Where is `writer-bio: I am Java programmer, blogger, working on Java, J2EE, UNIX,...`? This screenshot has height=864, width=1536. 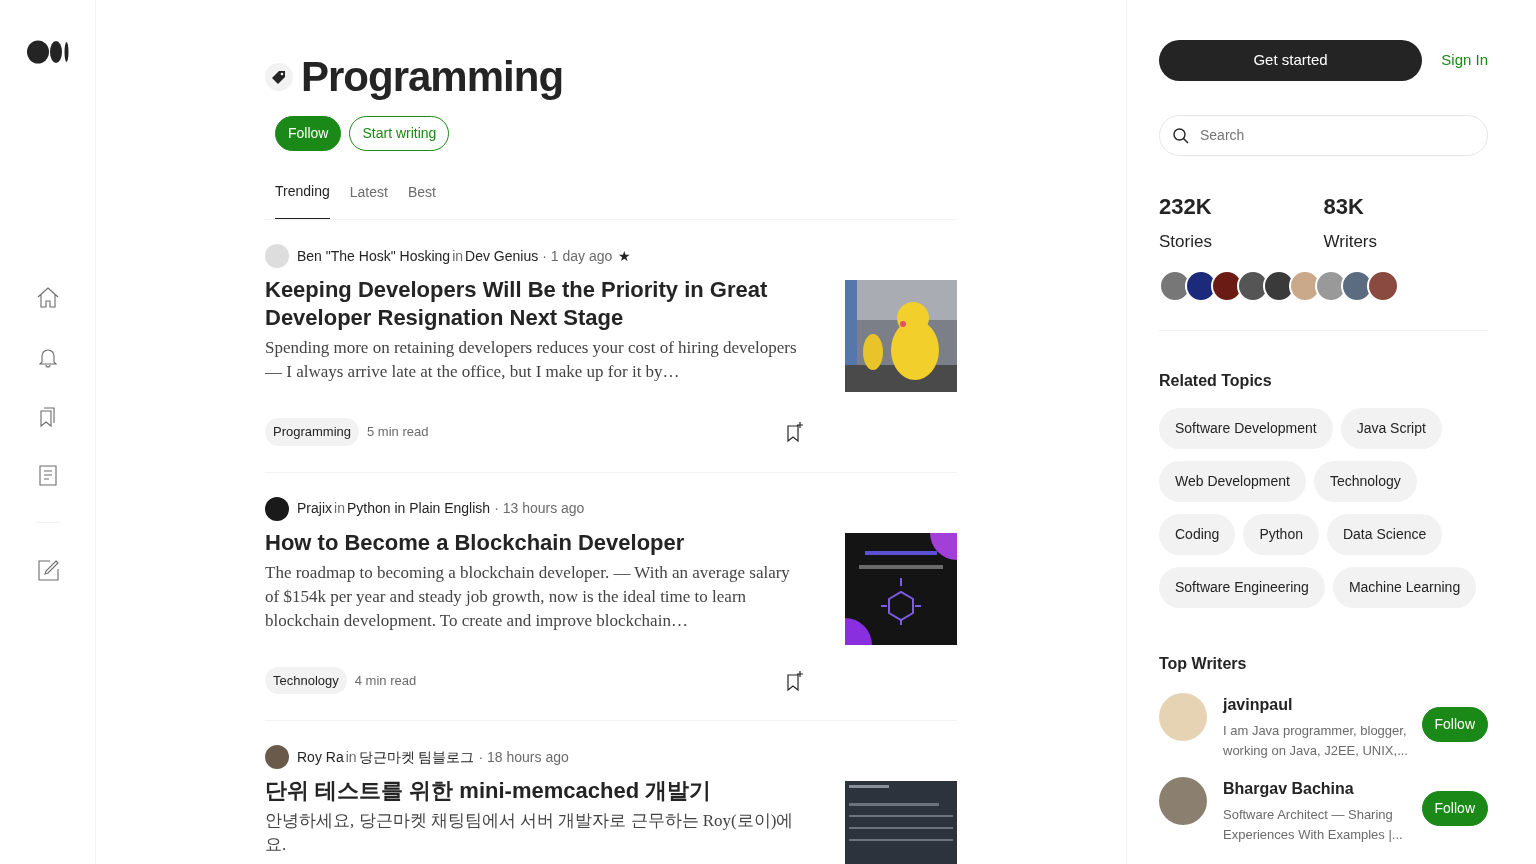
writer-bio: I am Java programmer, blogger, working on Java, J2EE, UNIX,... is located at coordinates (1316, 741).